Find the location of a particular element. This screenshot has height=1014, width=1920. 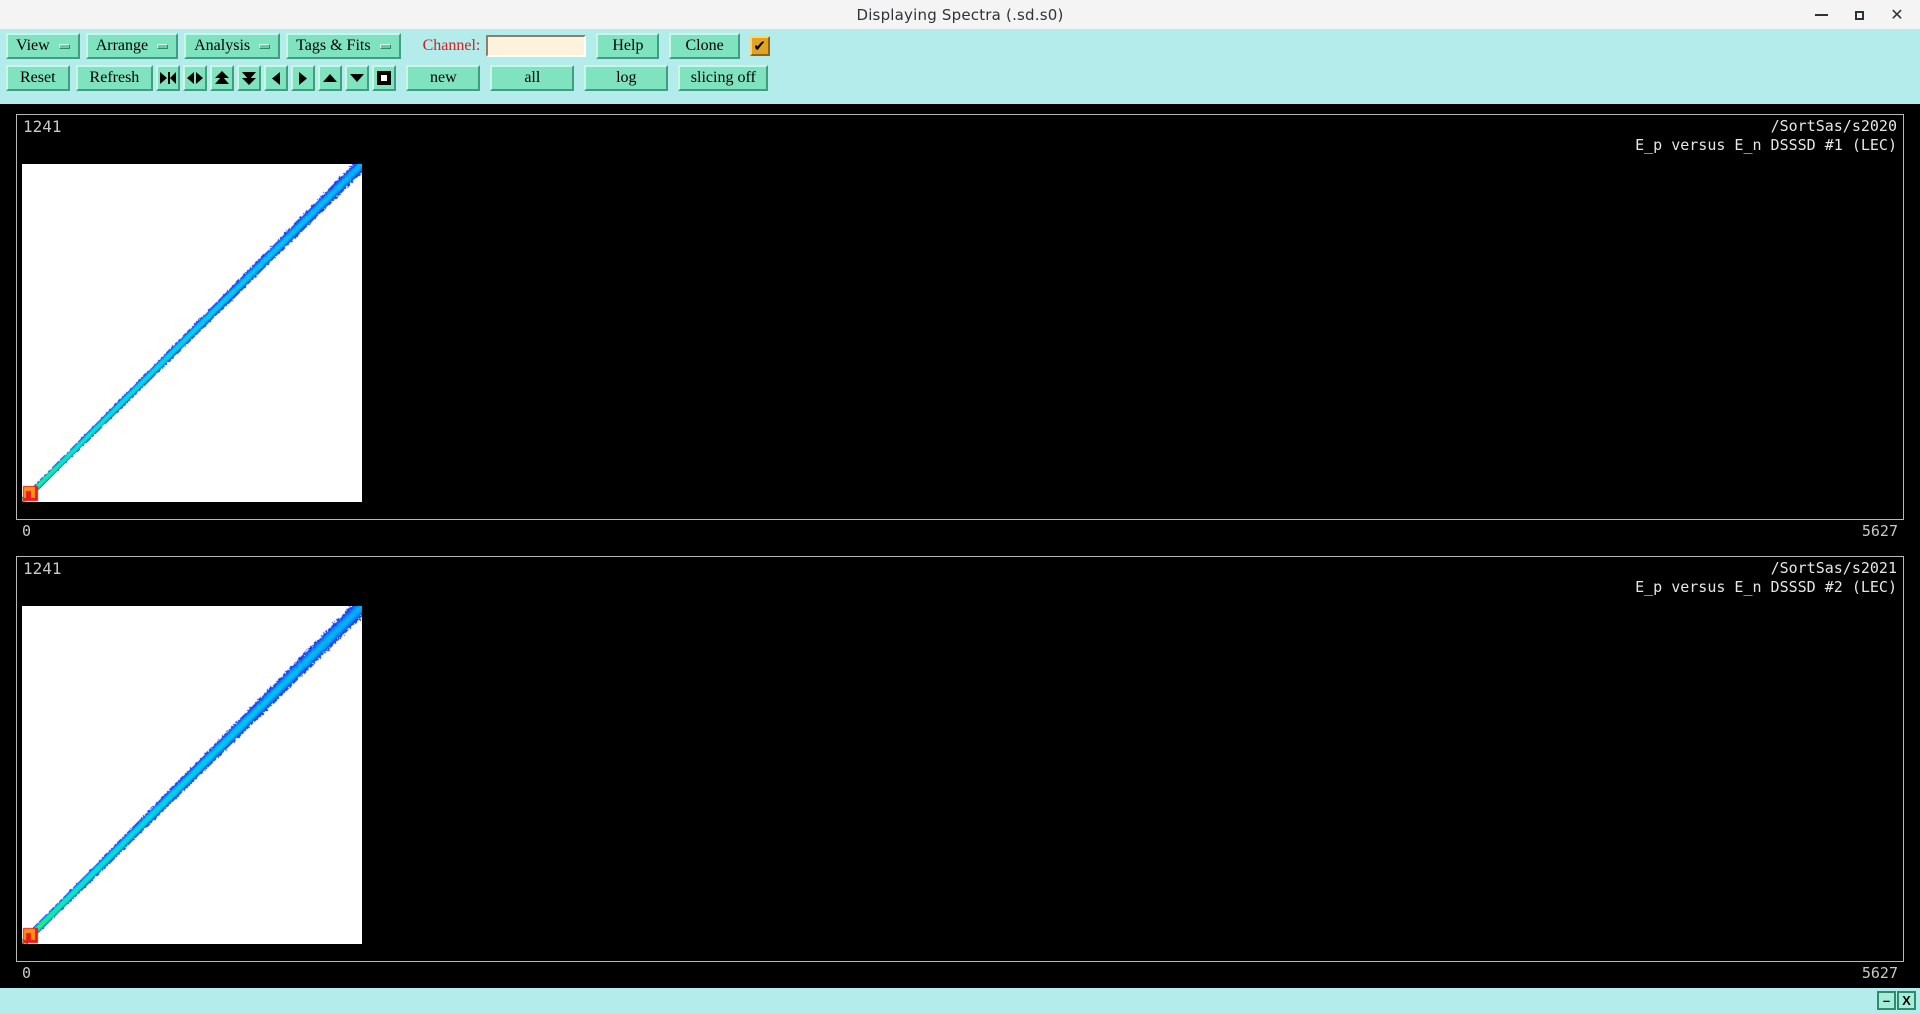

slicing-toggle-label: slicing off is located at coordinates (723, 77).